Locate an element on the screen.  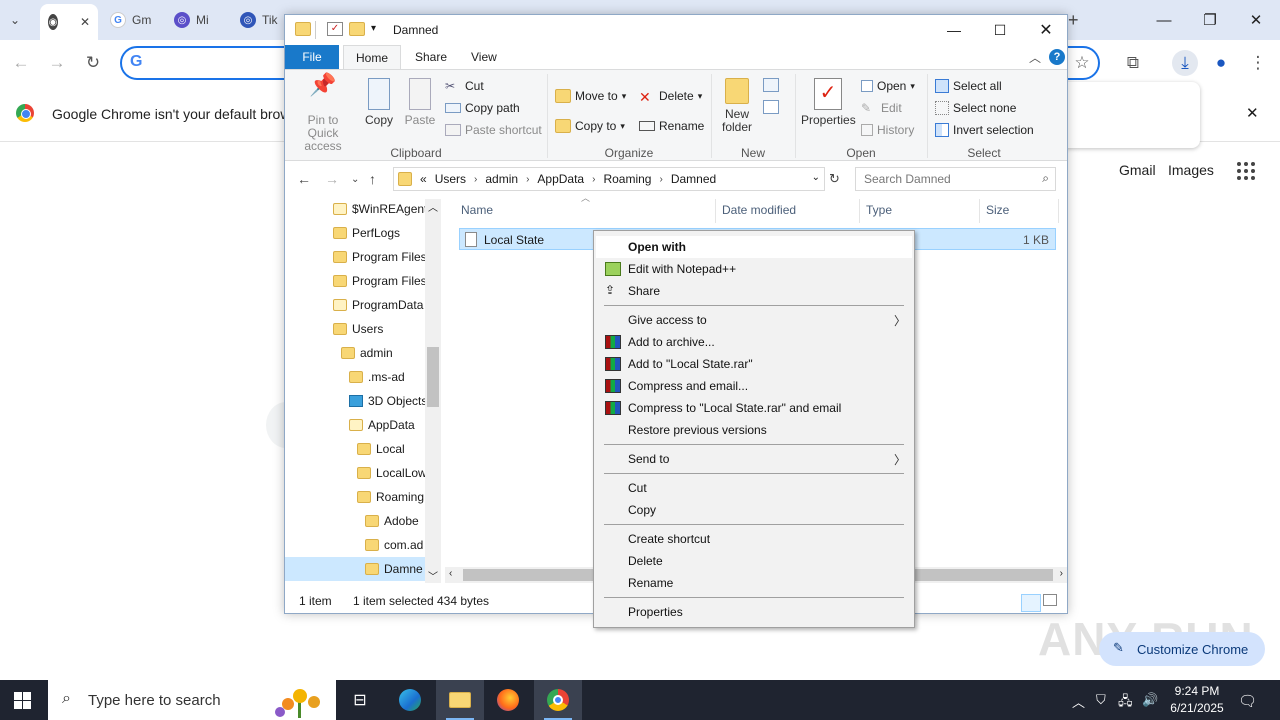
cut-button: ✂ Cut is located at coordinates (464, 86).